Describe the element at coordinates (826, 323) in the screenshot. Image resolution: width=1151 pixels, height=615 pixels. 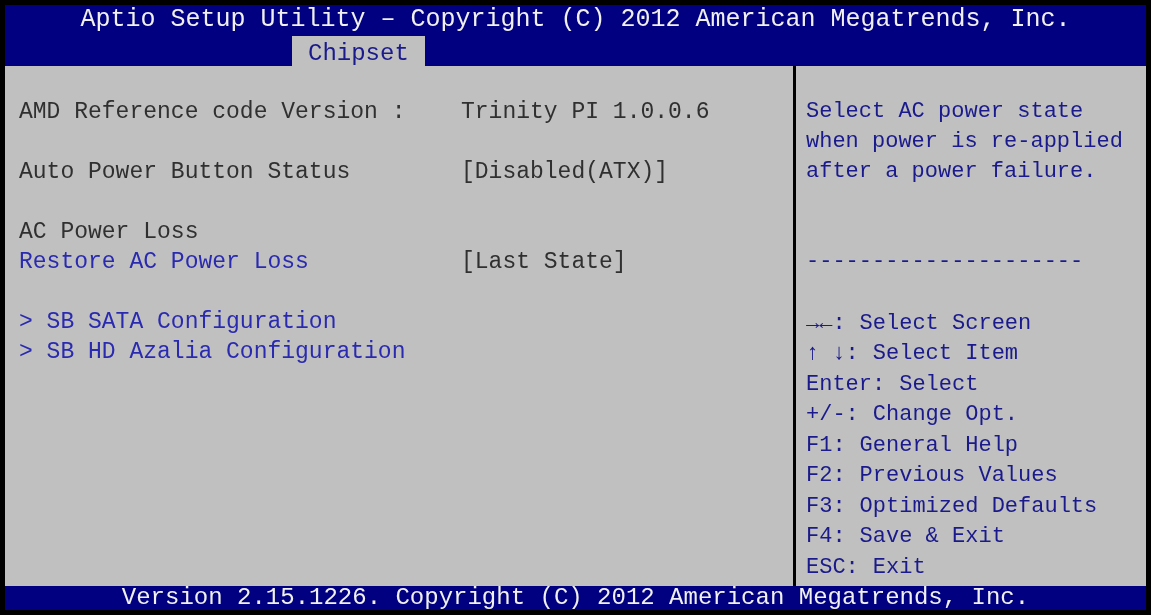
I see `key-name: →←:` at that location.